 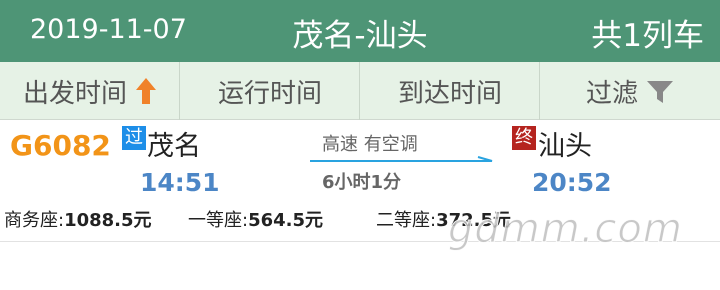 I want to click on seat-class-label: 二等座:, so click(x=406, y=220).